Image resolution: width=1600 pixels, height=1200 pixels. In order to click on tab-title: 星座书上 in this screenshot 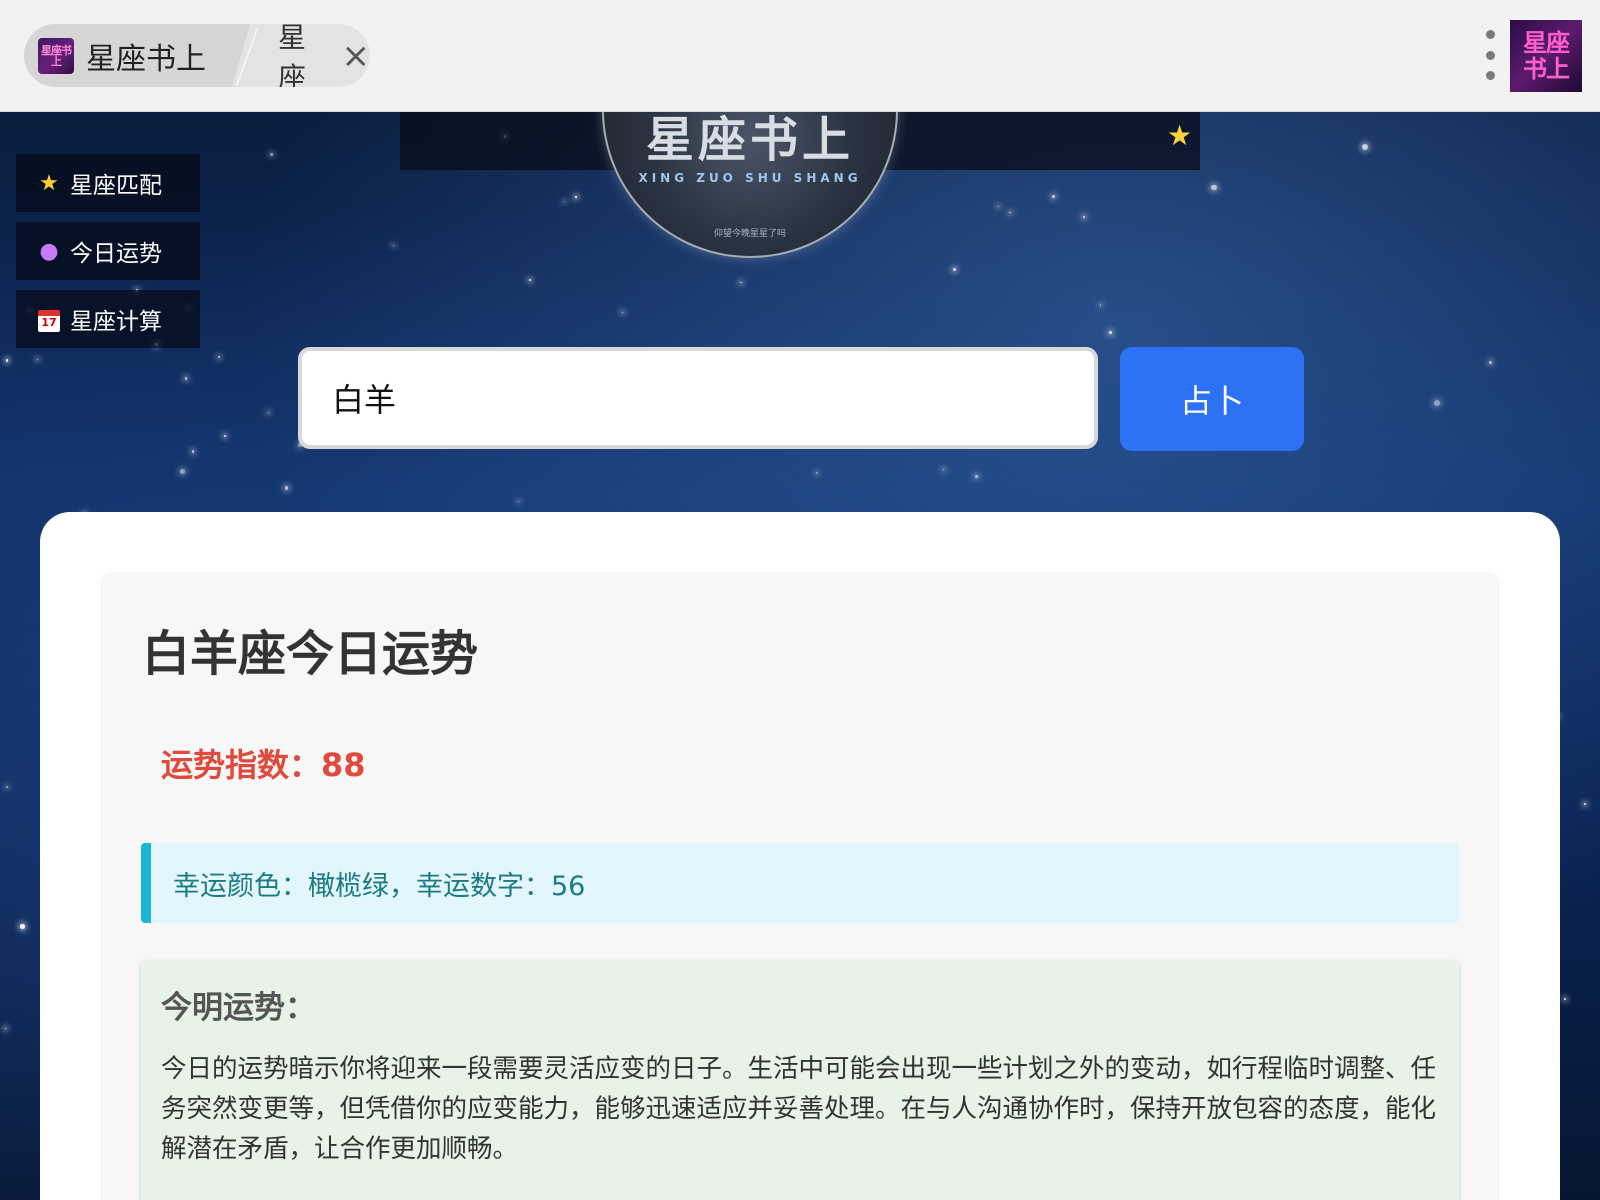, I will do `click(146, 59)`.